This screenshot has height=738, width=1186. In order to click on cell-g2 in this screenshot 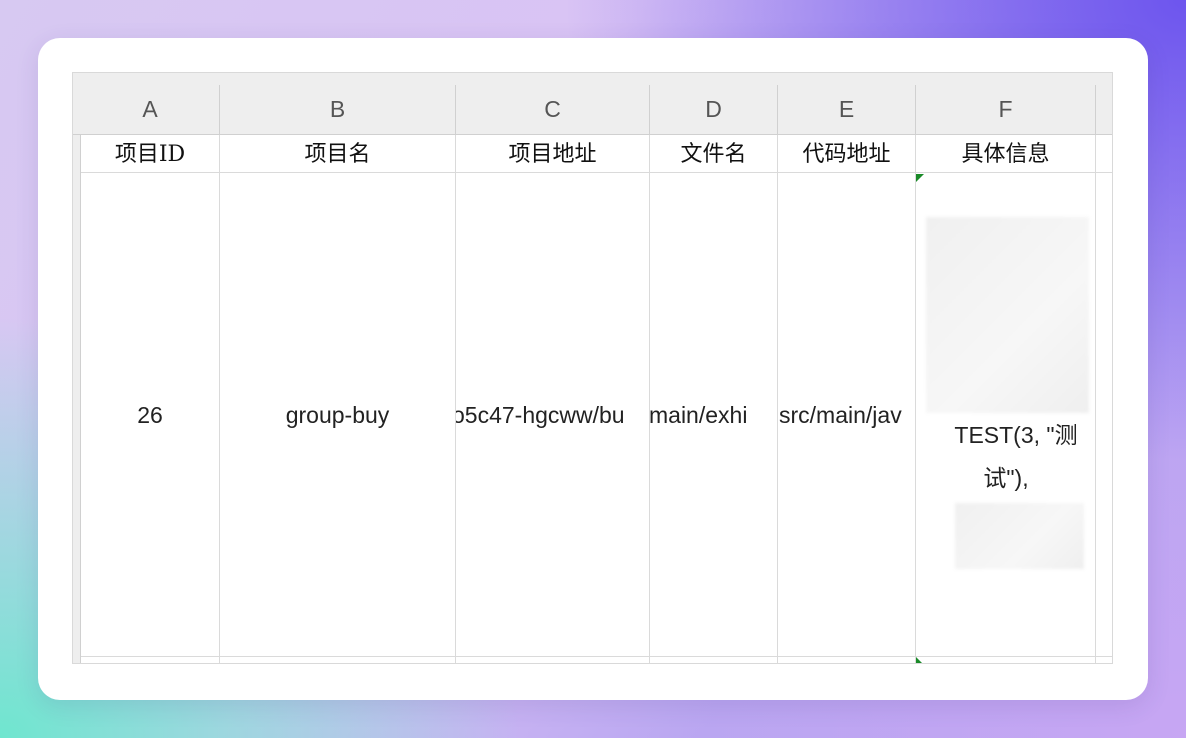, I will do `click(1104, 415)`.